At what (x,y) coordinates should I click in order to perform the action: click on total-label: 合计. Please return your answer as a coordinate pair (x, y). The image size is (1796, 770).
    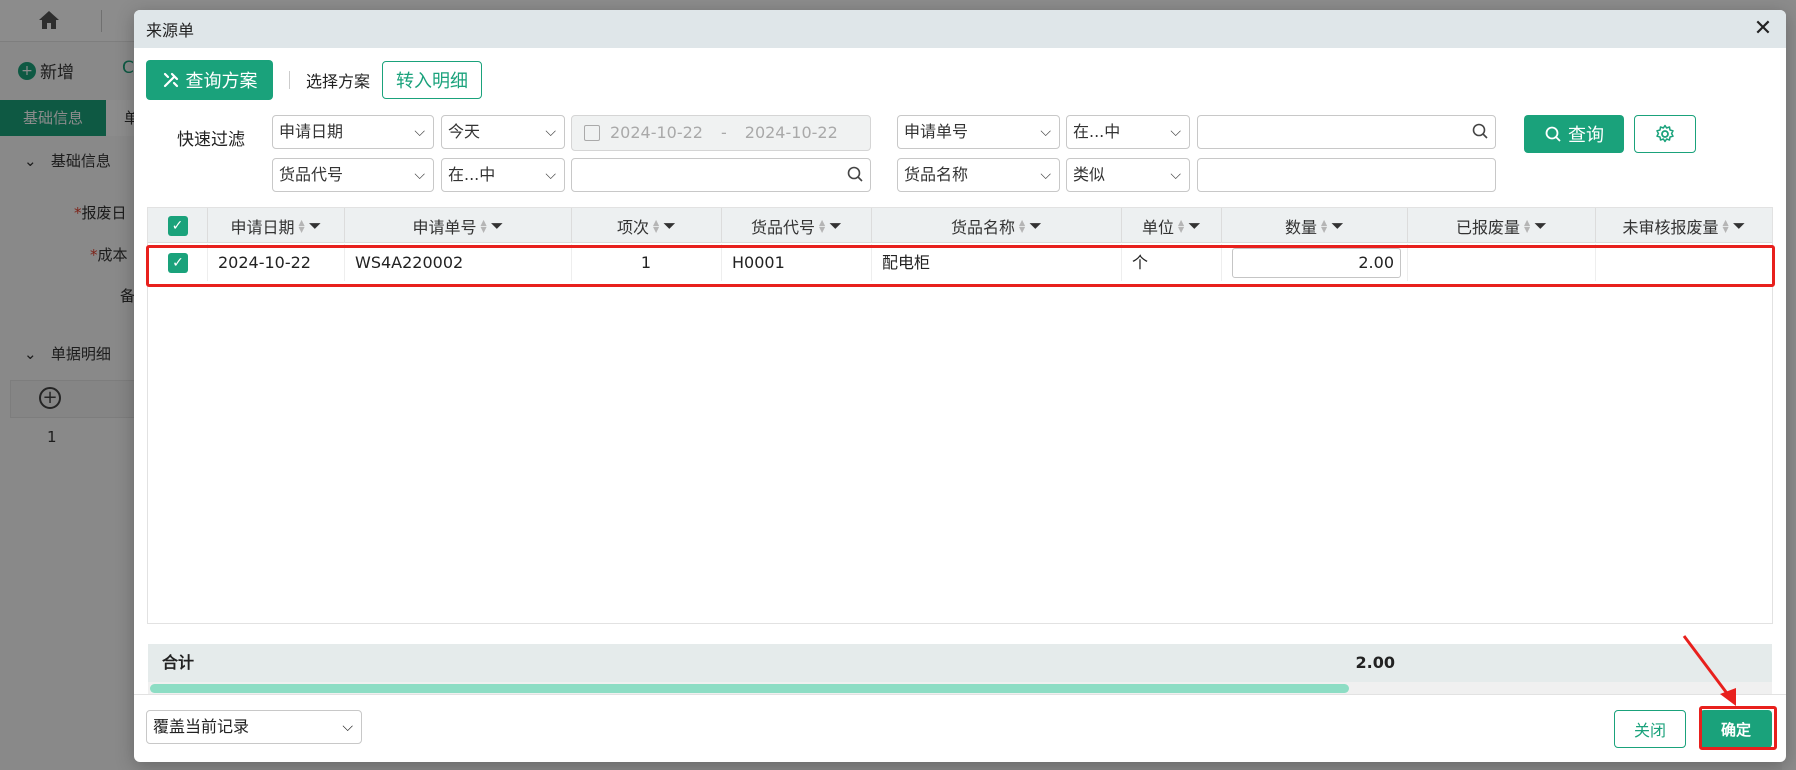
    Looking at the image, I should click on (178, 662).